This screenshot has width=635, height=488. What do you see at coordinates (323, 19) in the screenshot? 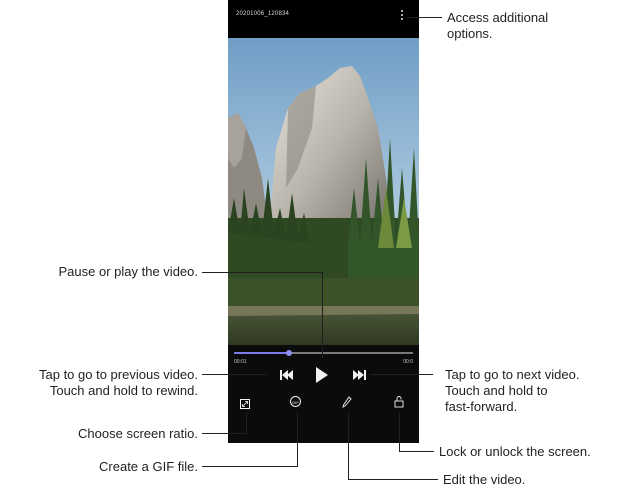
I see `top-bar: 20201006_120834` at bounding box center [323, 19].